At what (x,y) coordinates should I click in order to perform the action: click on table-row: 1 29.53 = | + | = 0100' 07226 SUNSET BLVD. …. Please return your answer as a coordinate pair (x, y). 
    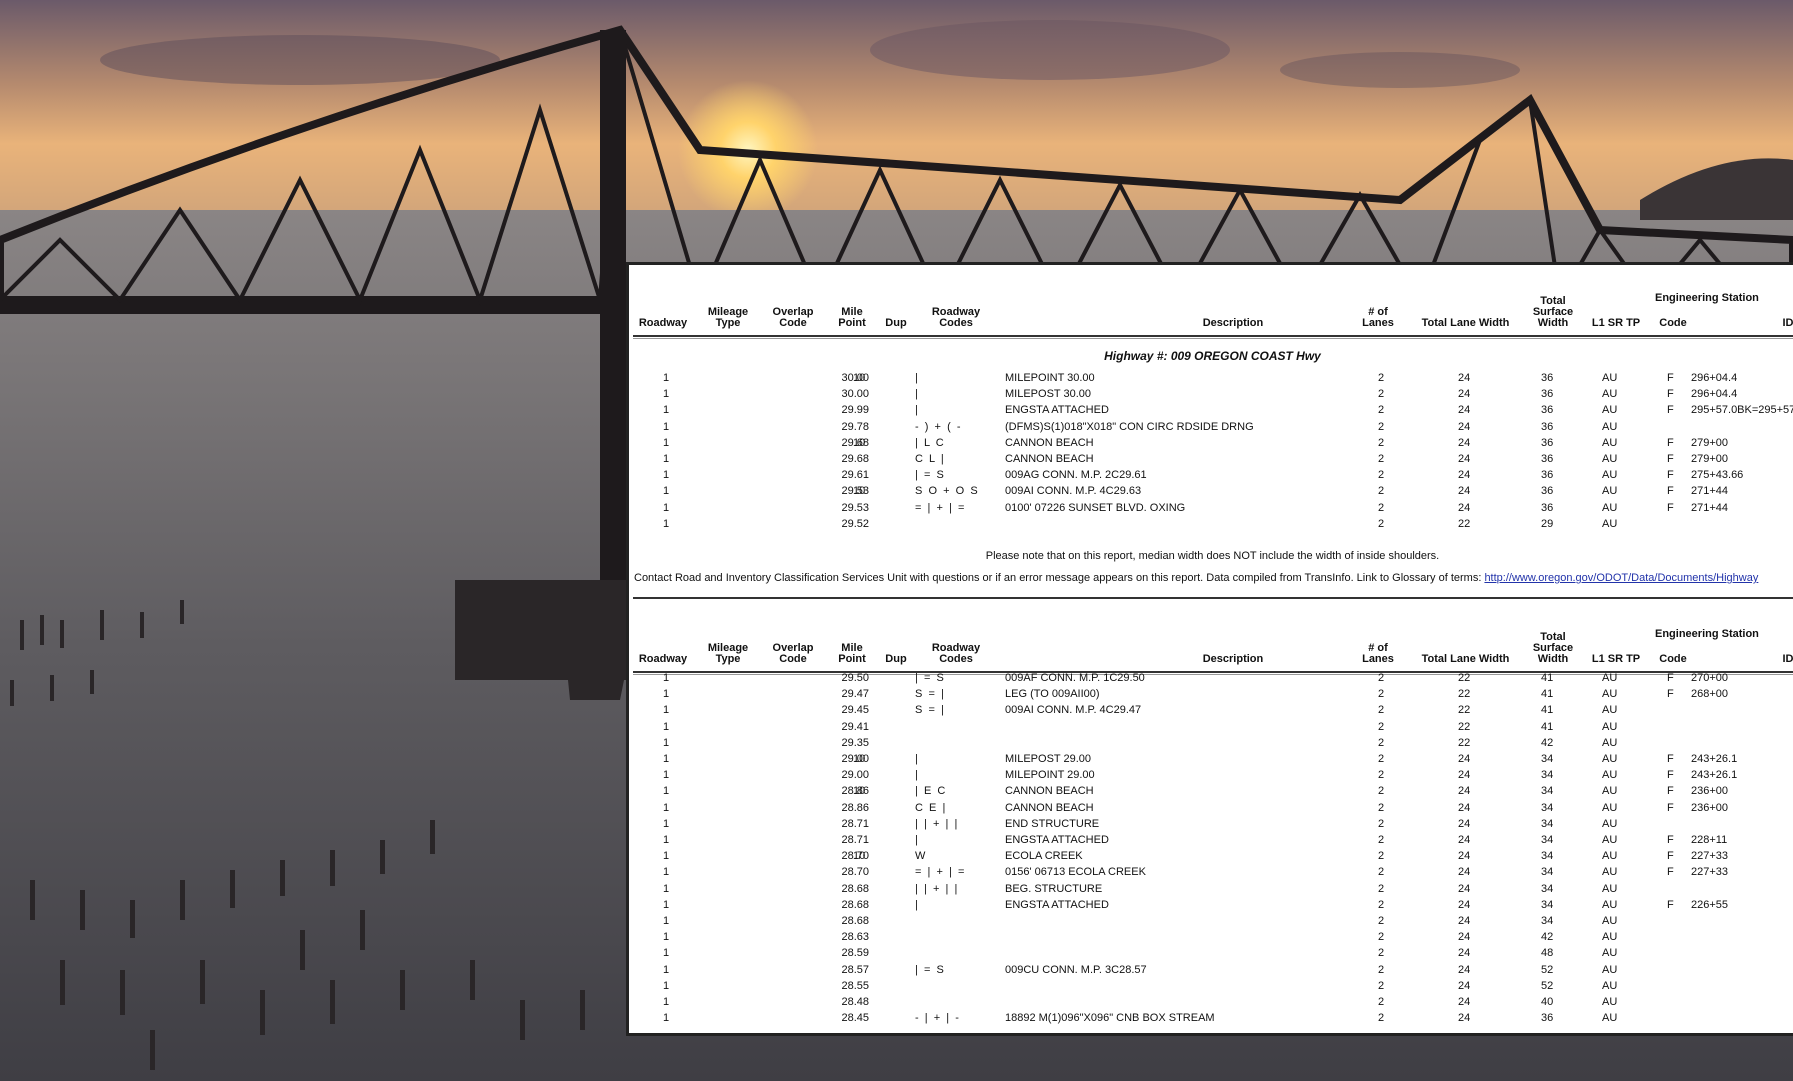
    Looking at the image, I should click on (1213, 508).